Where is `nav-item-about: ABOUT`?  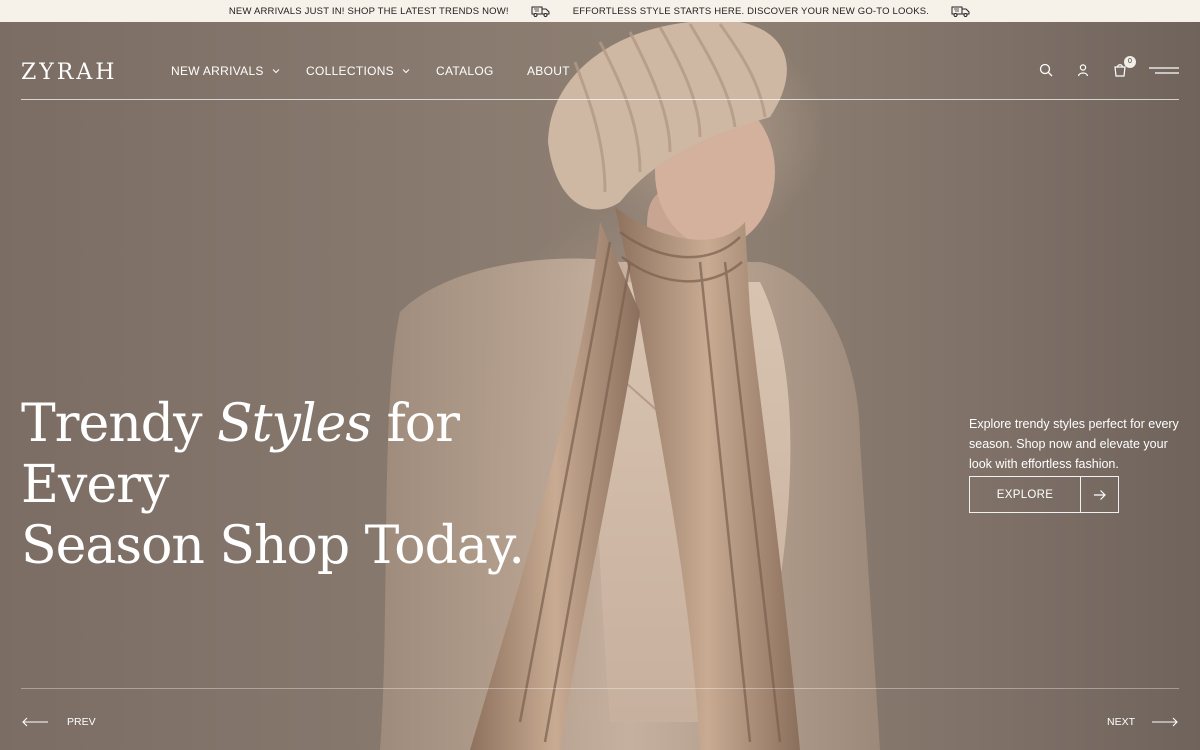 nav-item-about: ABOUT is located at coordinates (548, 71).